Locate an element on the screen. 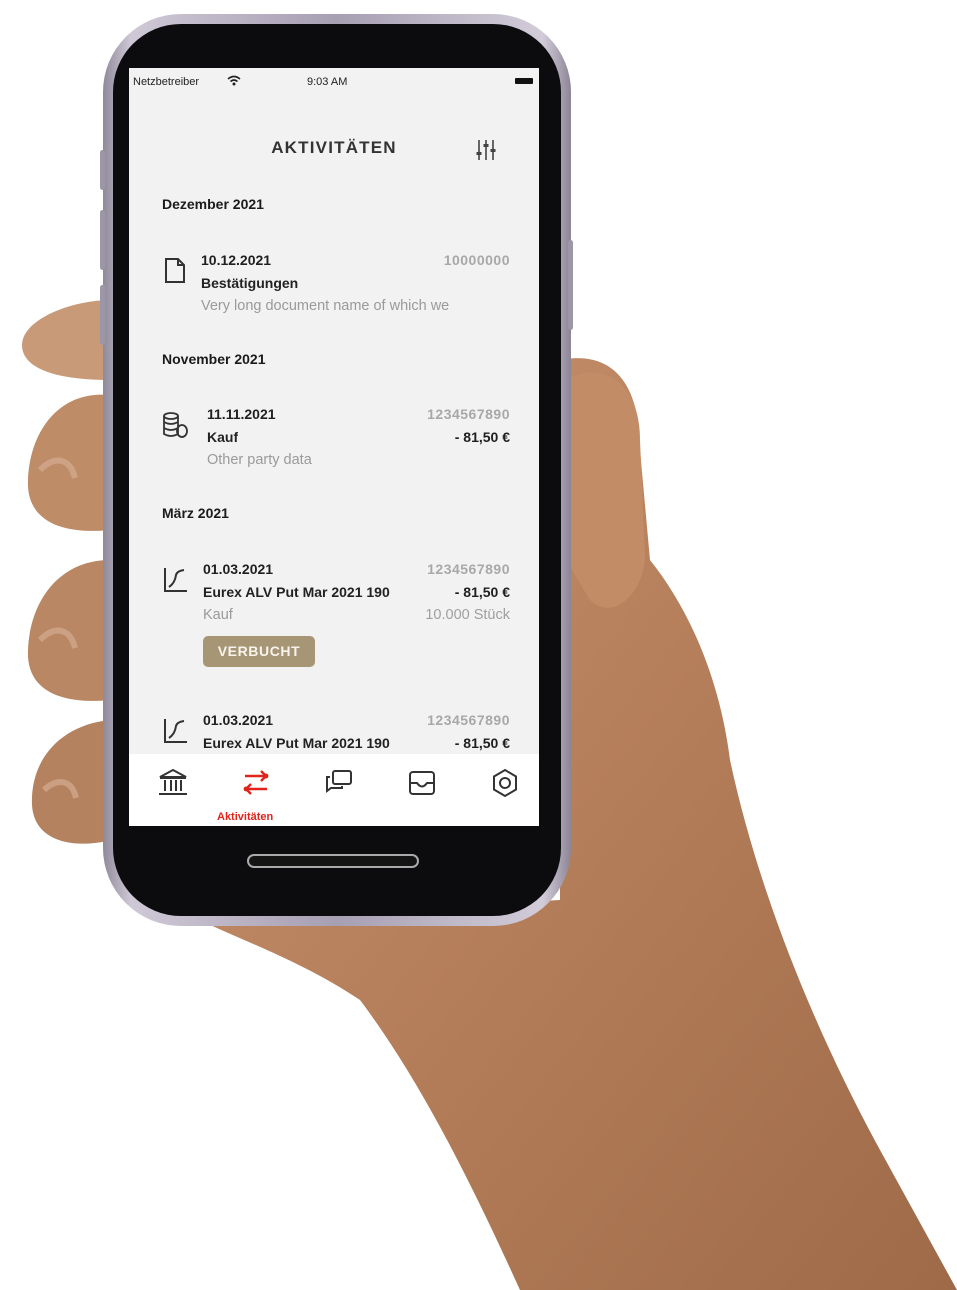 The image size is (957, 1290). month-header: November 2021 is located at coordinates (214, 359).